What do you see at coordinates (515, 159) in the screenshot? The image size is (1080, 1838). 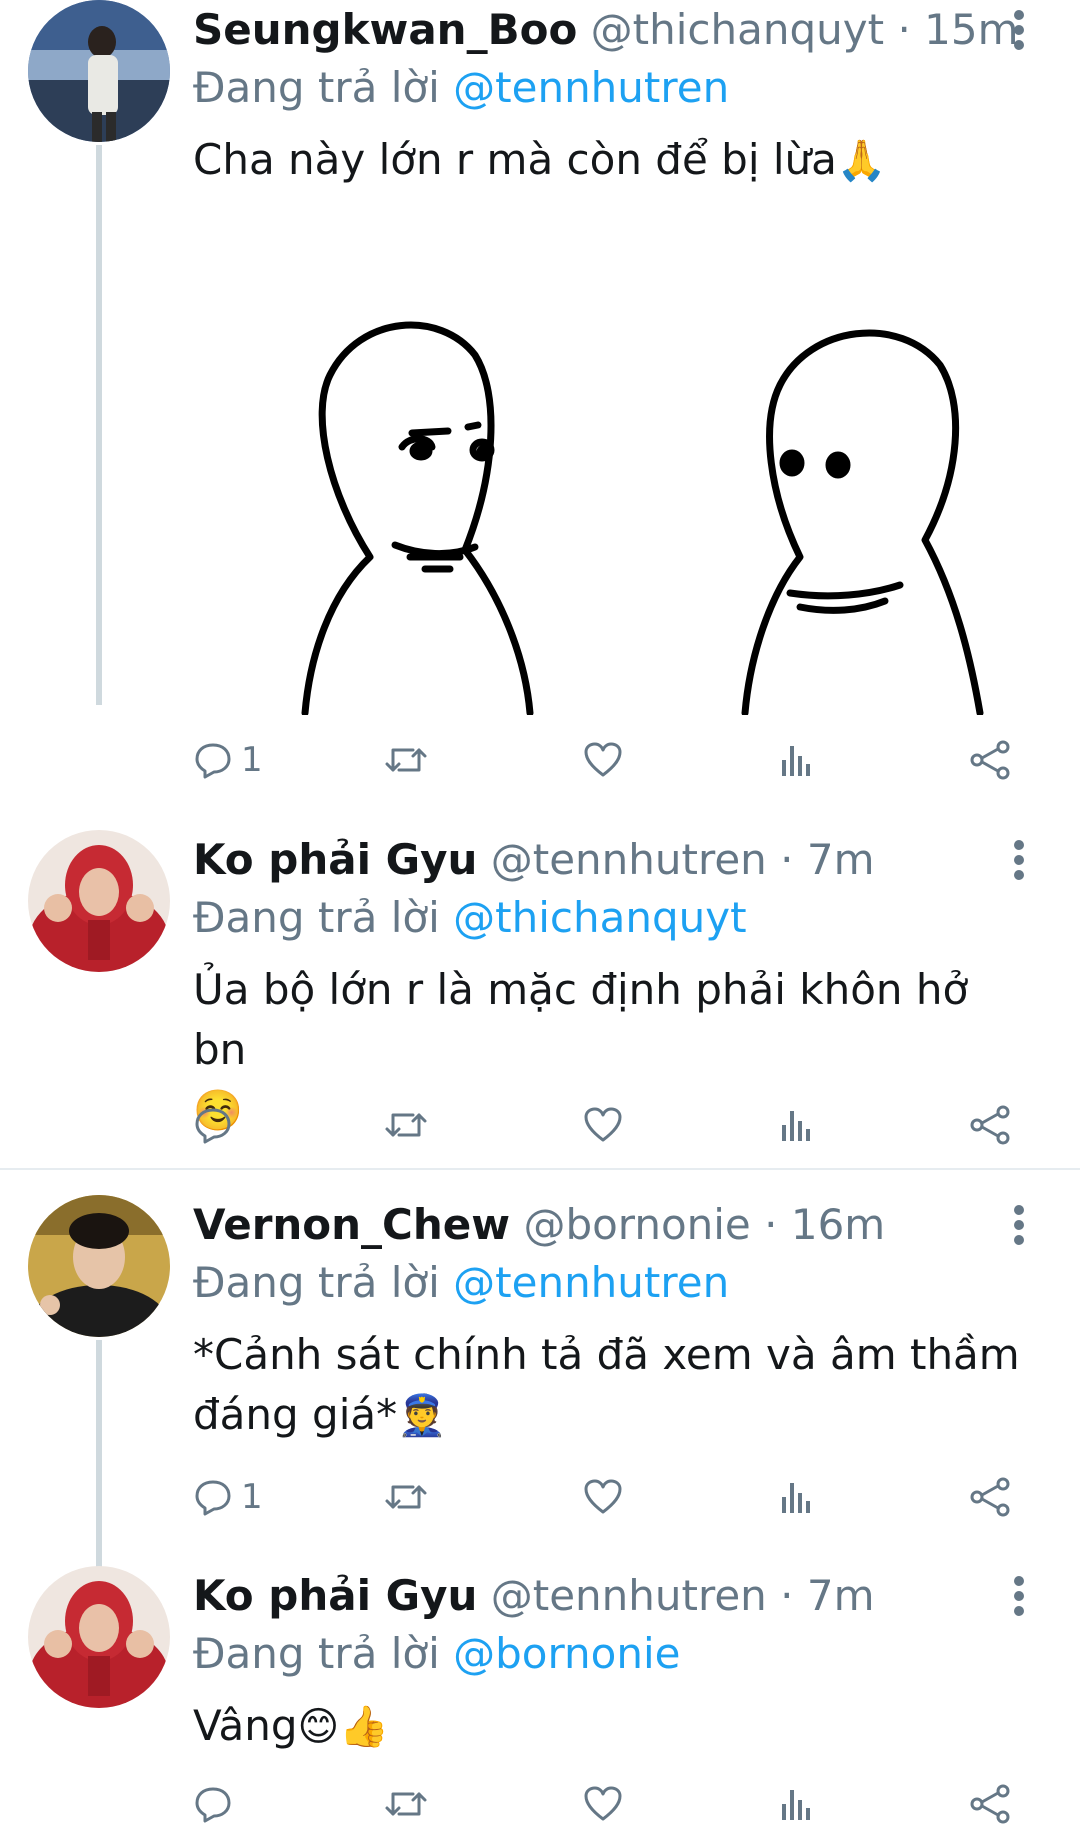 I see `tweet-text-body: Cha này lớn r mà còn để bị lừa` at bounding box center [515, 159].